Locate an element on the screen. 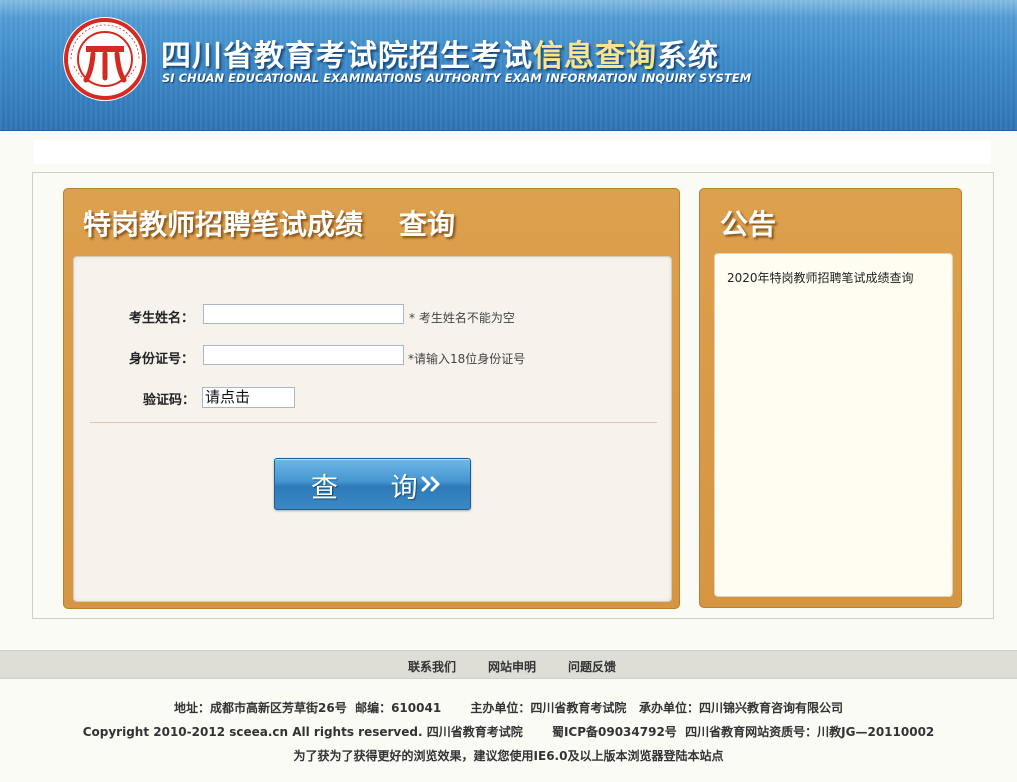 The width and height of the screenshot is (1017, 782). top-strip is located at coordinates (512, 152).